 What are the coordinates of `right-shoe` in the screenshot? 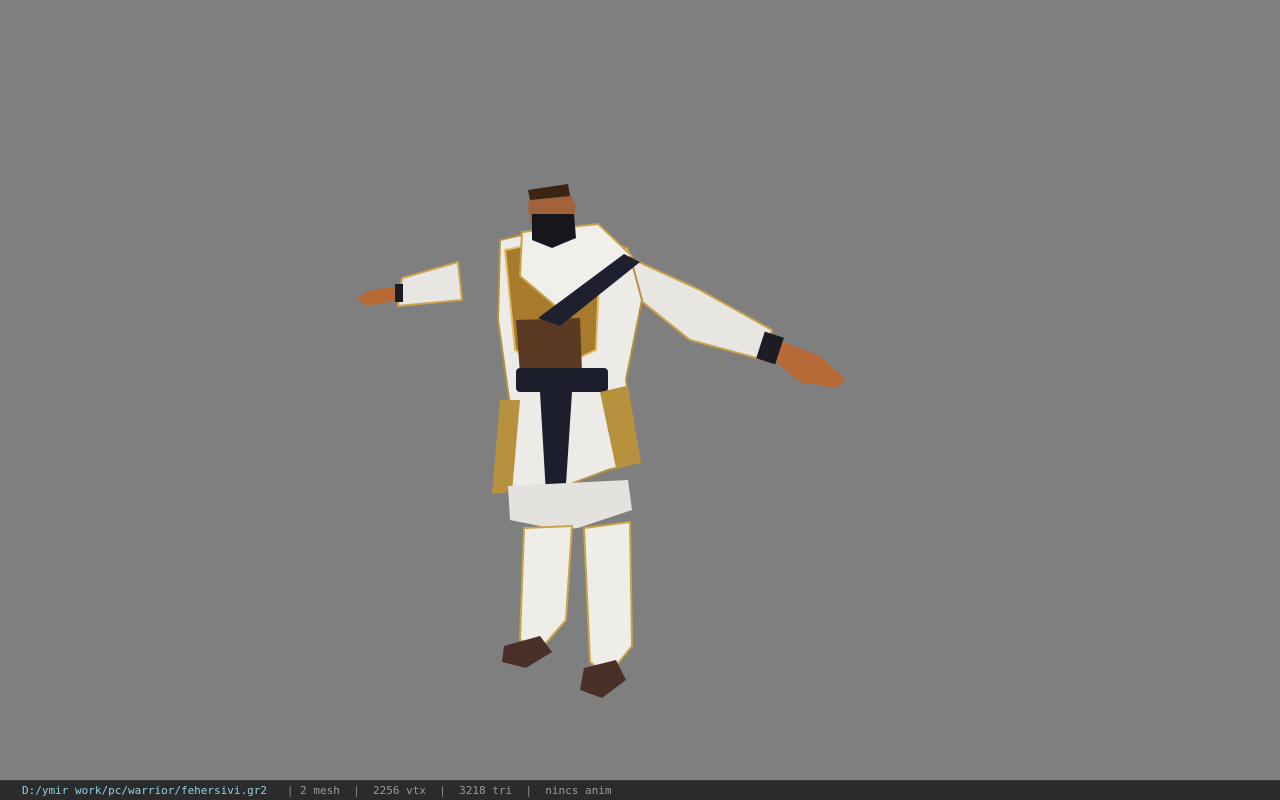 It's located at (603, 679).